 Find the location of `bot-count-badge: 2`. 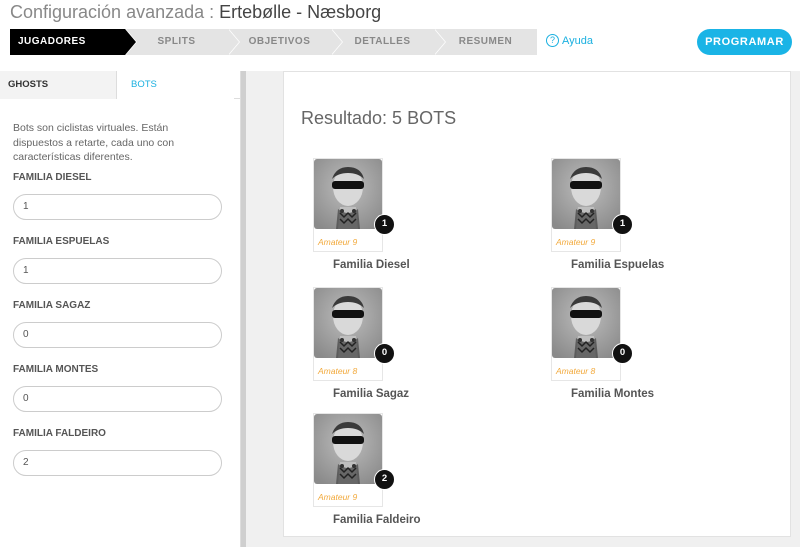

bot-count-badge: 2 is located at coordinates (384, 479).